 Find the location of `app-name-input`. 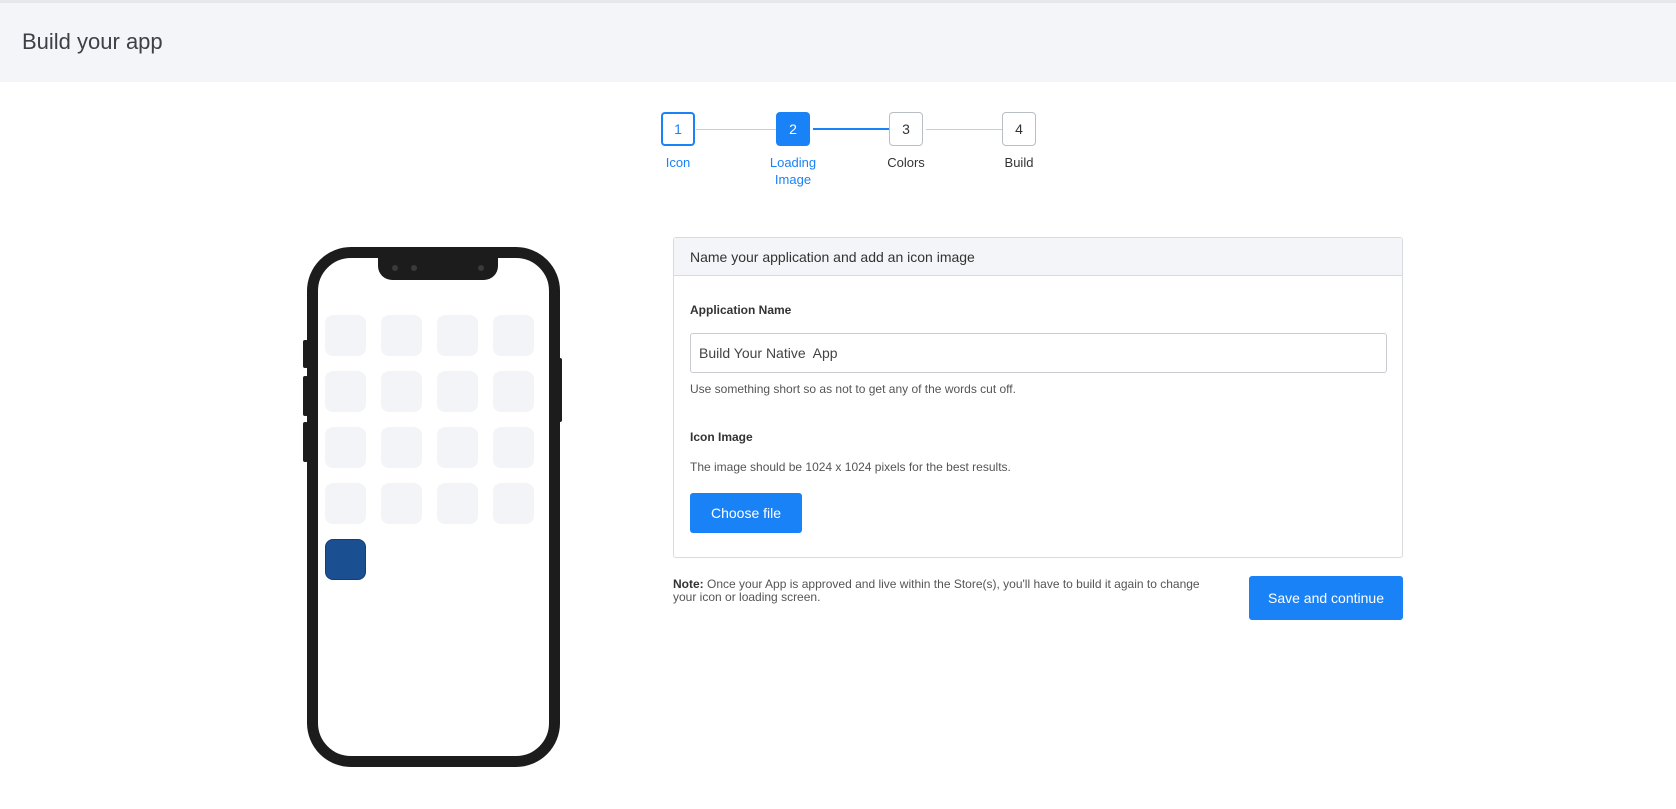

app-name-input is located at coordinates (1038, 353).